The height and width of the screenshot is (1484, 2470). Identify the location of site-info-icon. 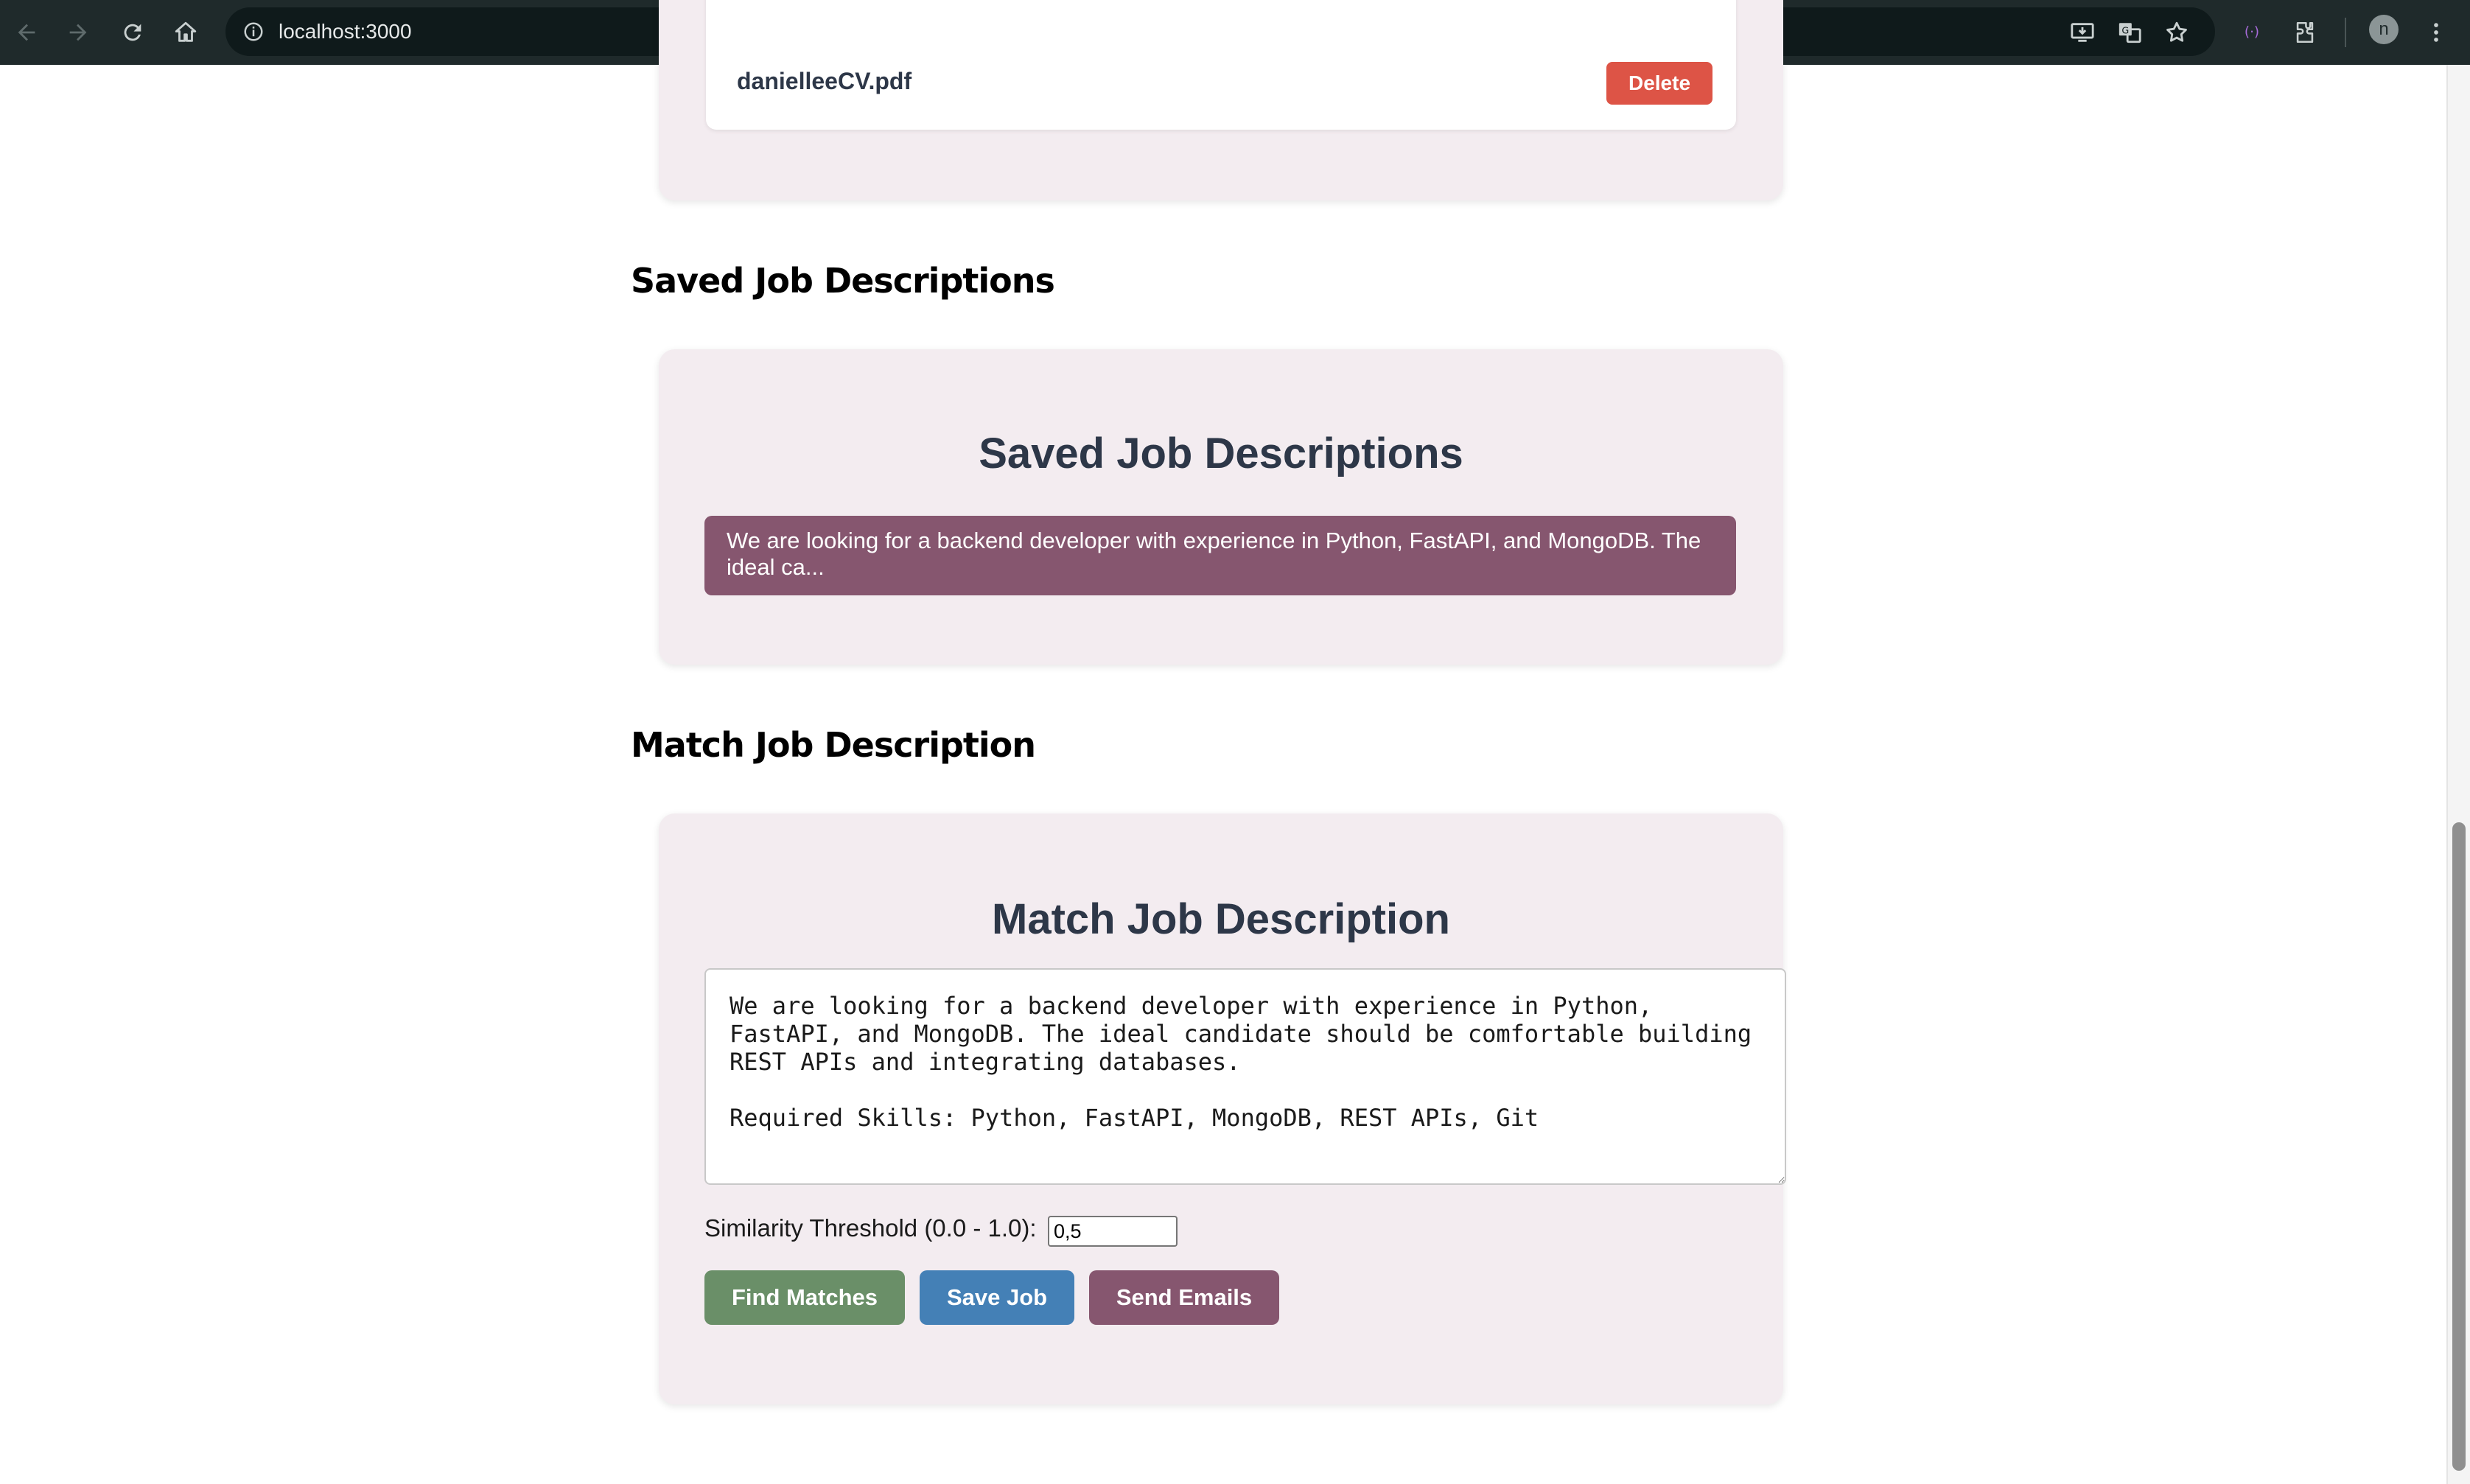
(253, 31).